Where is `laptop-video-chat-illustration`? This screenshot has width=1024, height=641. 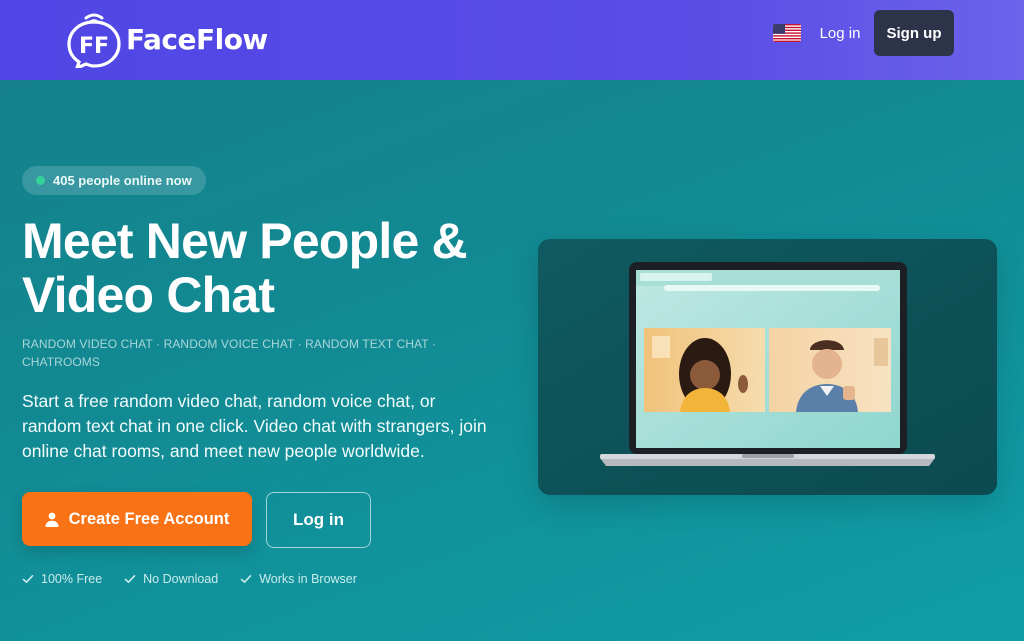
laptop-video-chat-illustration is located at coordinates (767, 364).